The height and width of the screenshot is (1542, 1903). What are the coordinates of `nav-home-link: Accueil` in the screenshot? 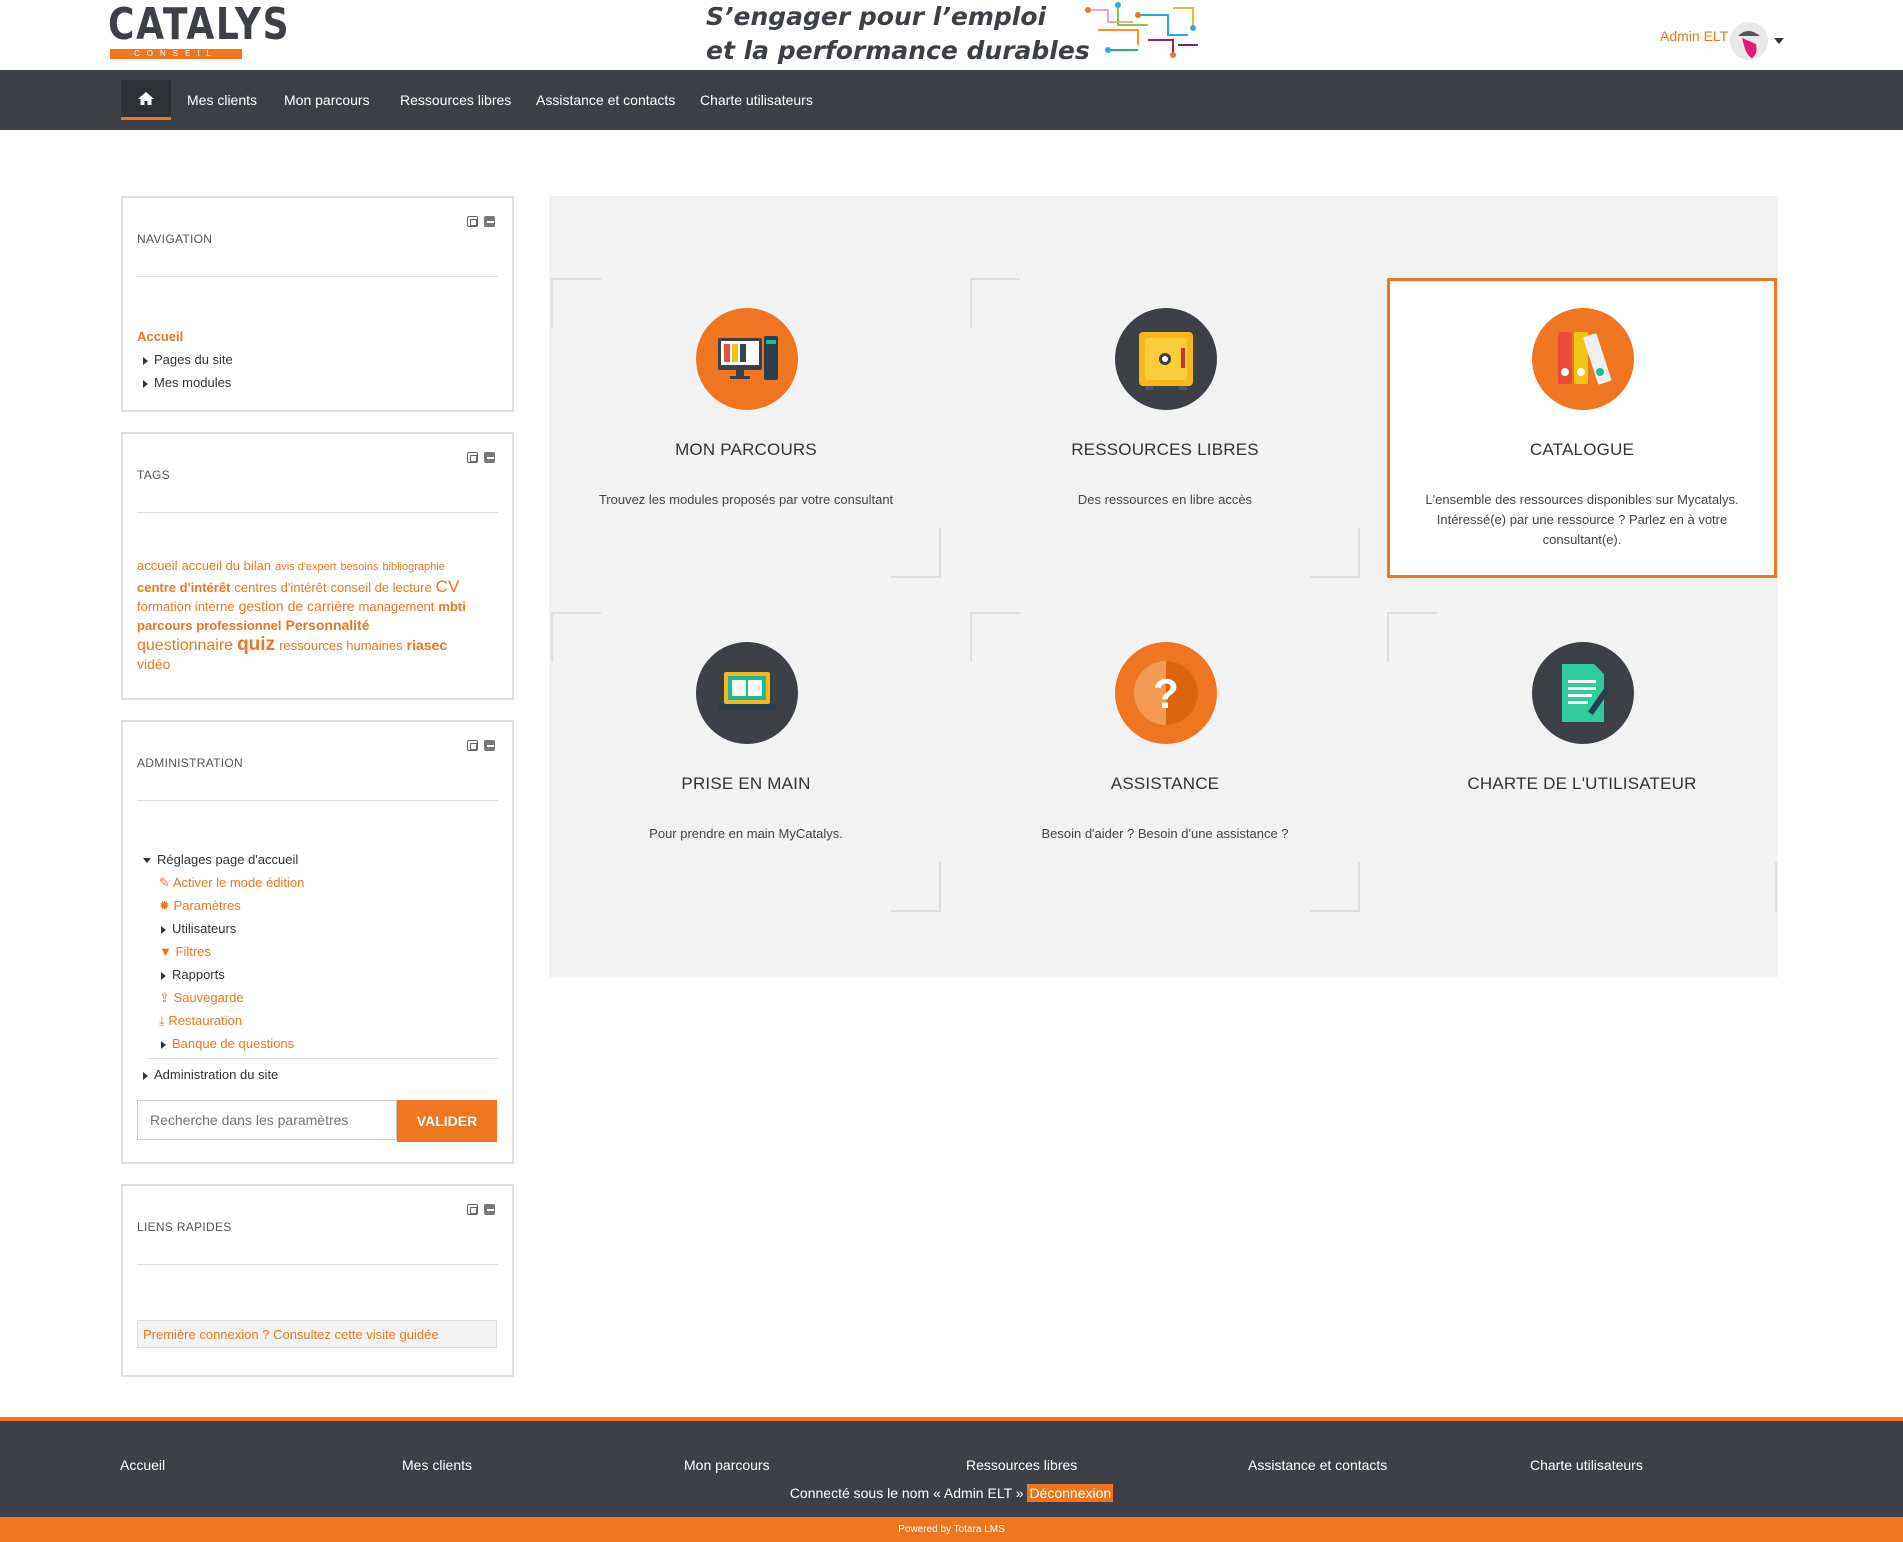 It's located at (160, 336).